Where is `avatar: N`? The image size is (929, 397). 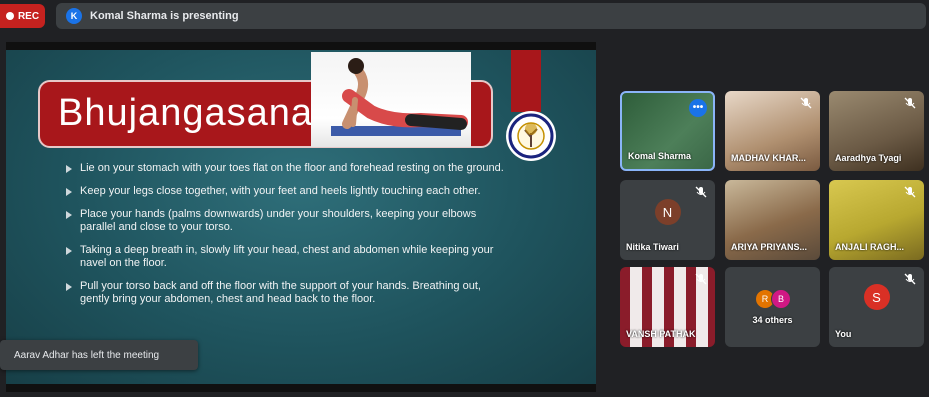
avatar: N is located at coordinates (667, 212).